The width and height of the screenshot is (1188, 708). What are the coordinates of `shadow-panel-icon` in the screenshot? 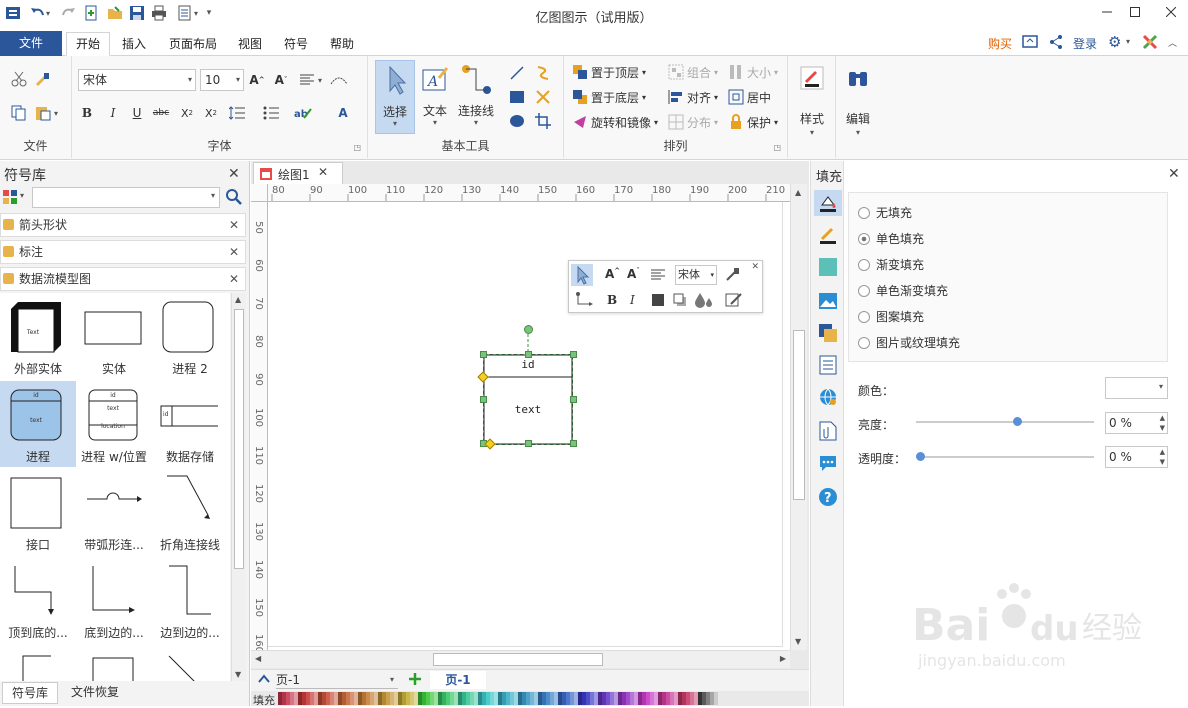 It's located at (828, 267).